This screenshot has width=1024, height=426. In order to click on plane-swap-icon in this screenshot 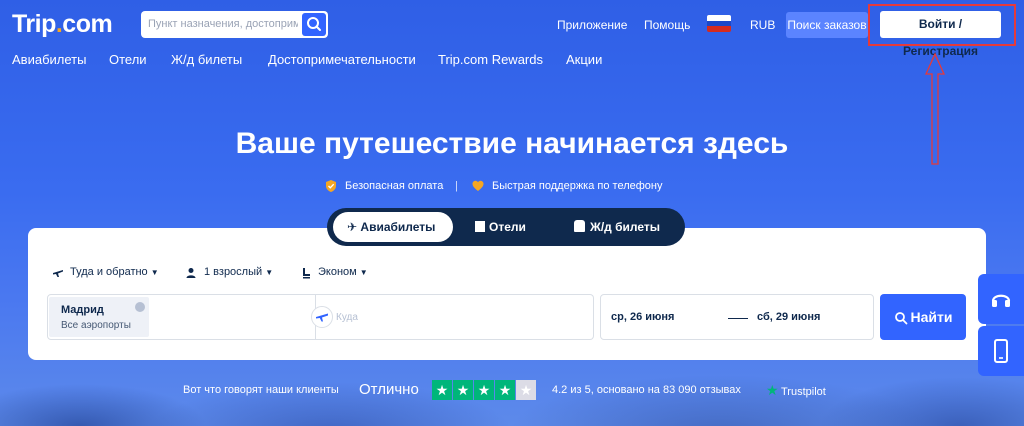, I will do `click(322, 317)`.